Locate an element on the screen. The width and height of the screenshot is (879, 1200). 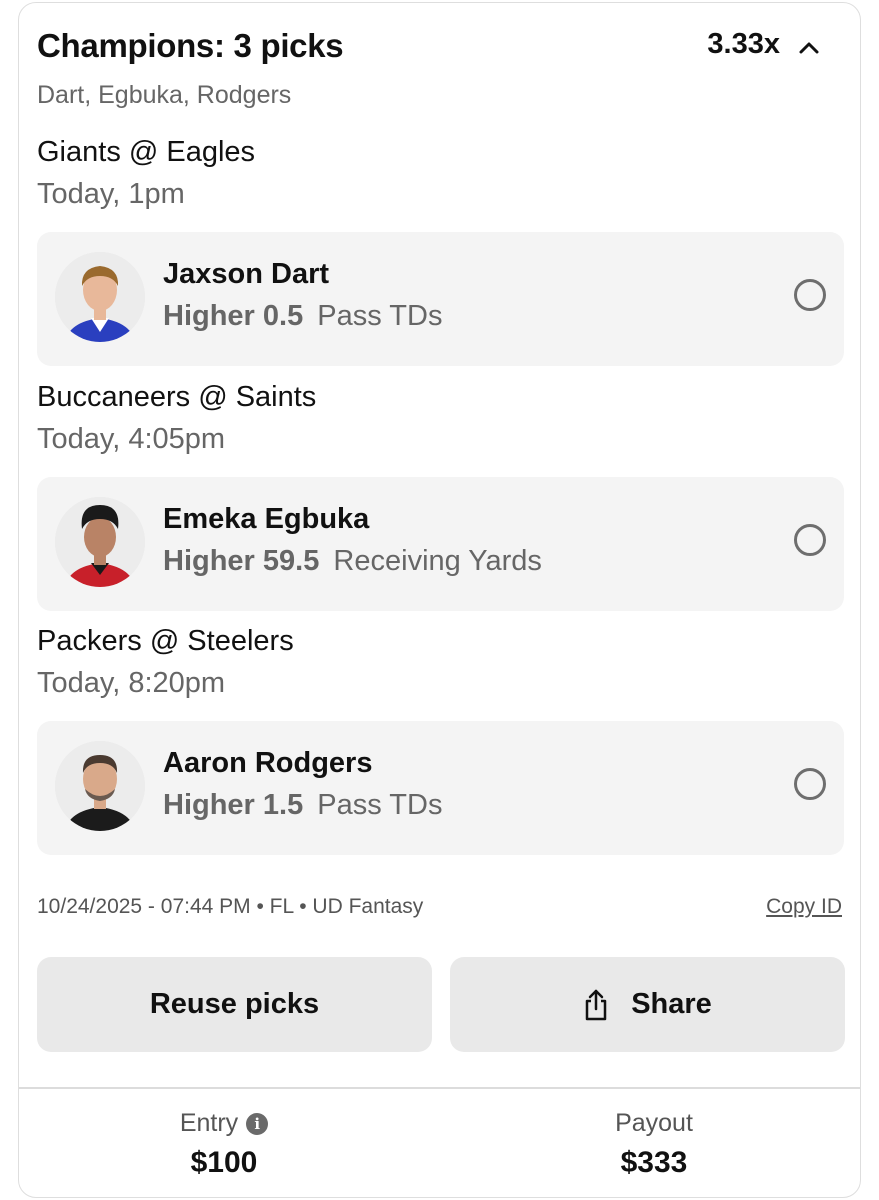
share-icon is located at coordinates (596, 1004).